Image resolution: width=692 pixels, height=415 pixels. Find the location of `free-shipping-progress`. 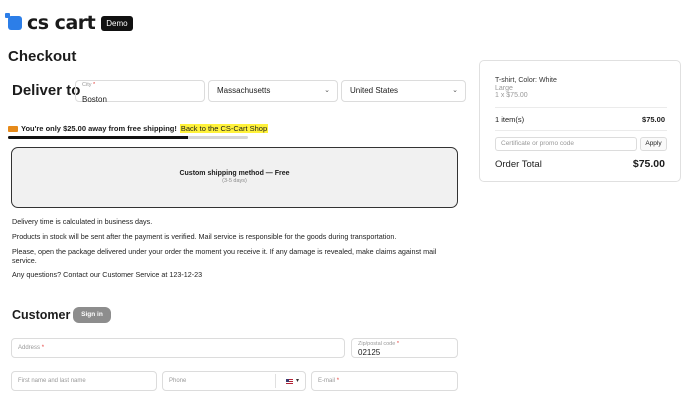

free-shipping-progress is located at coordinates (128, 137).